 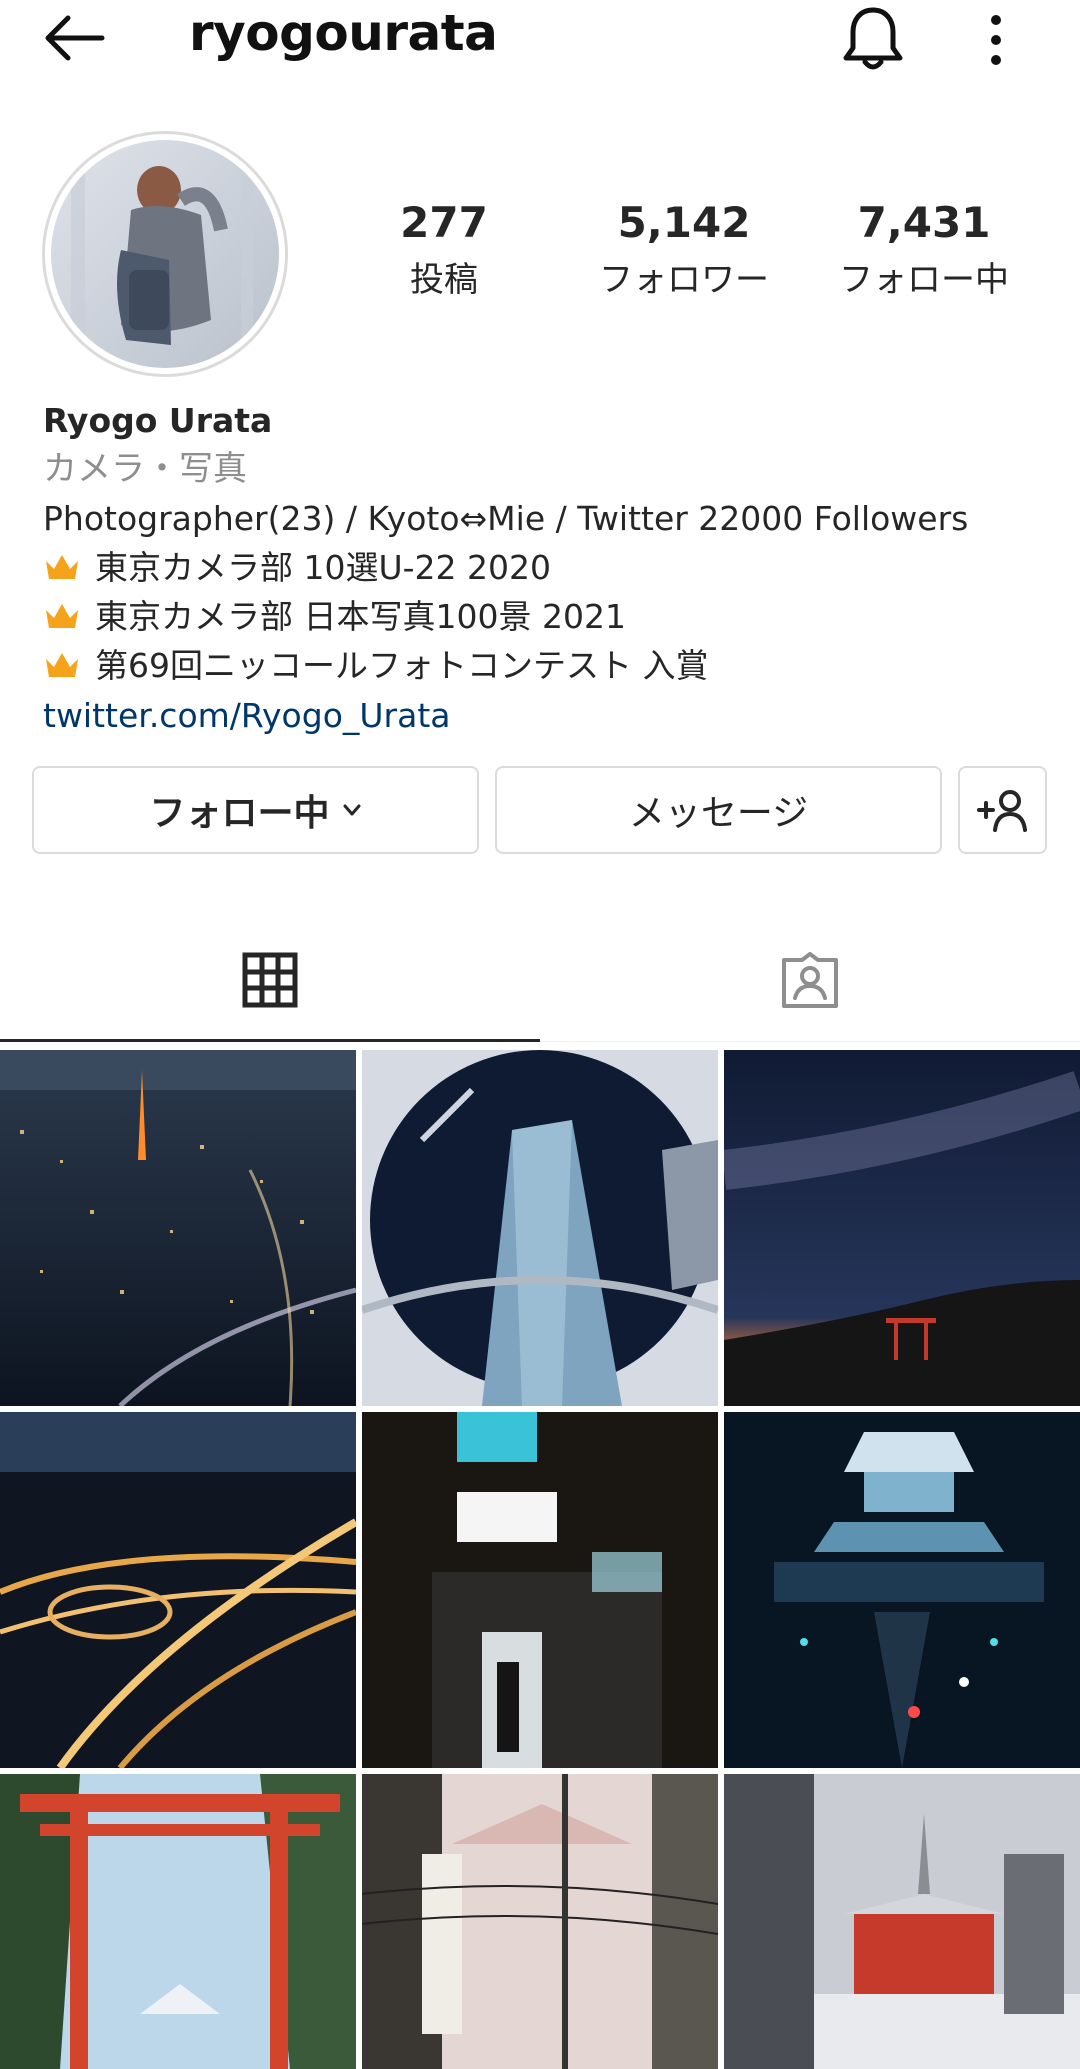 I want to click on stat-followers: 5,142 フォロワー, so click(x=684, y=249).